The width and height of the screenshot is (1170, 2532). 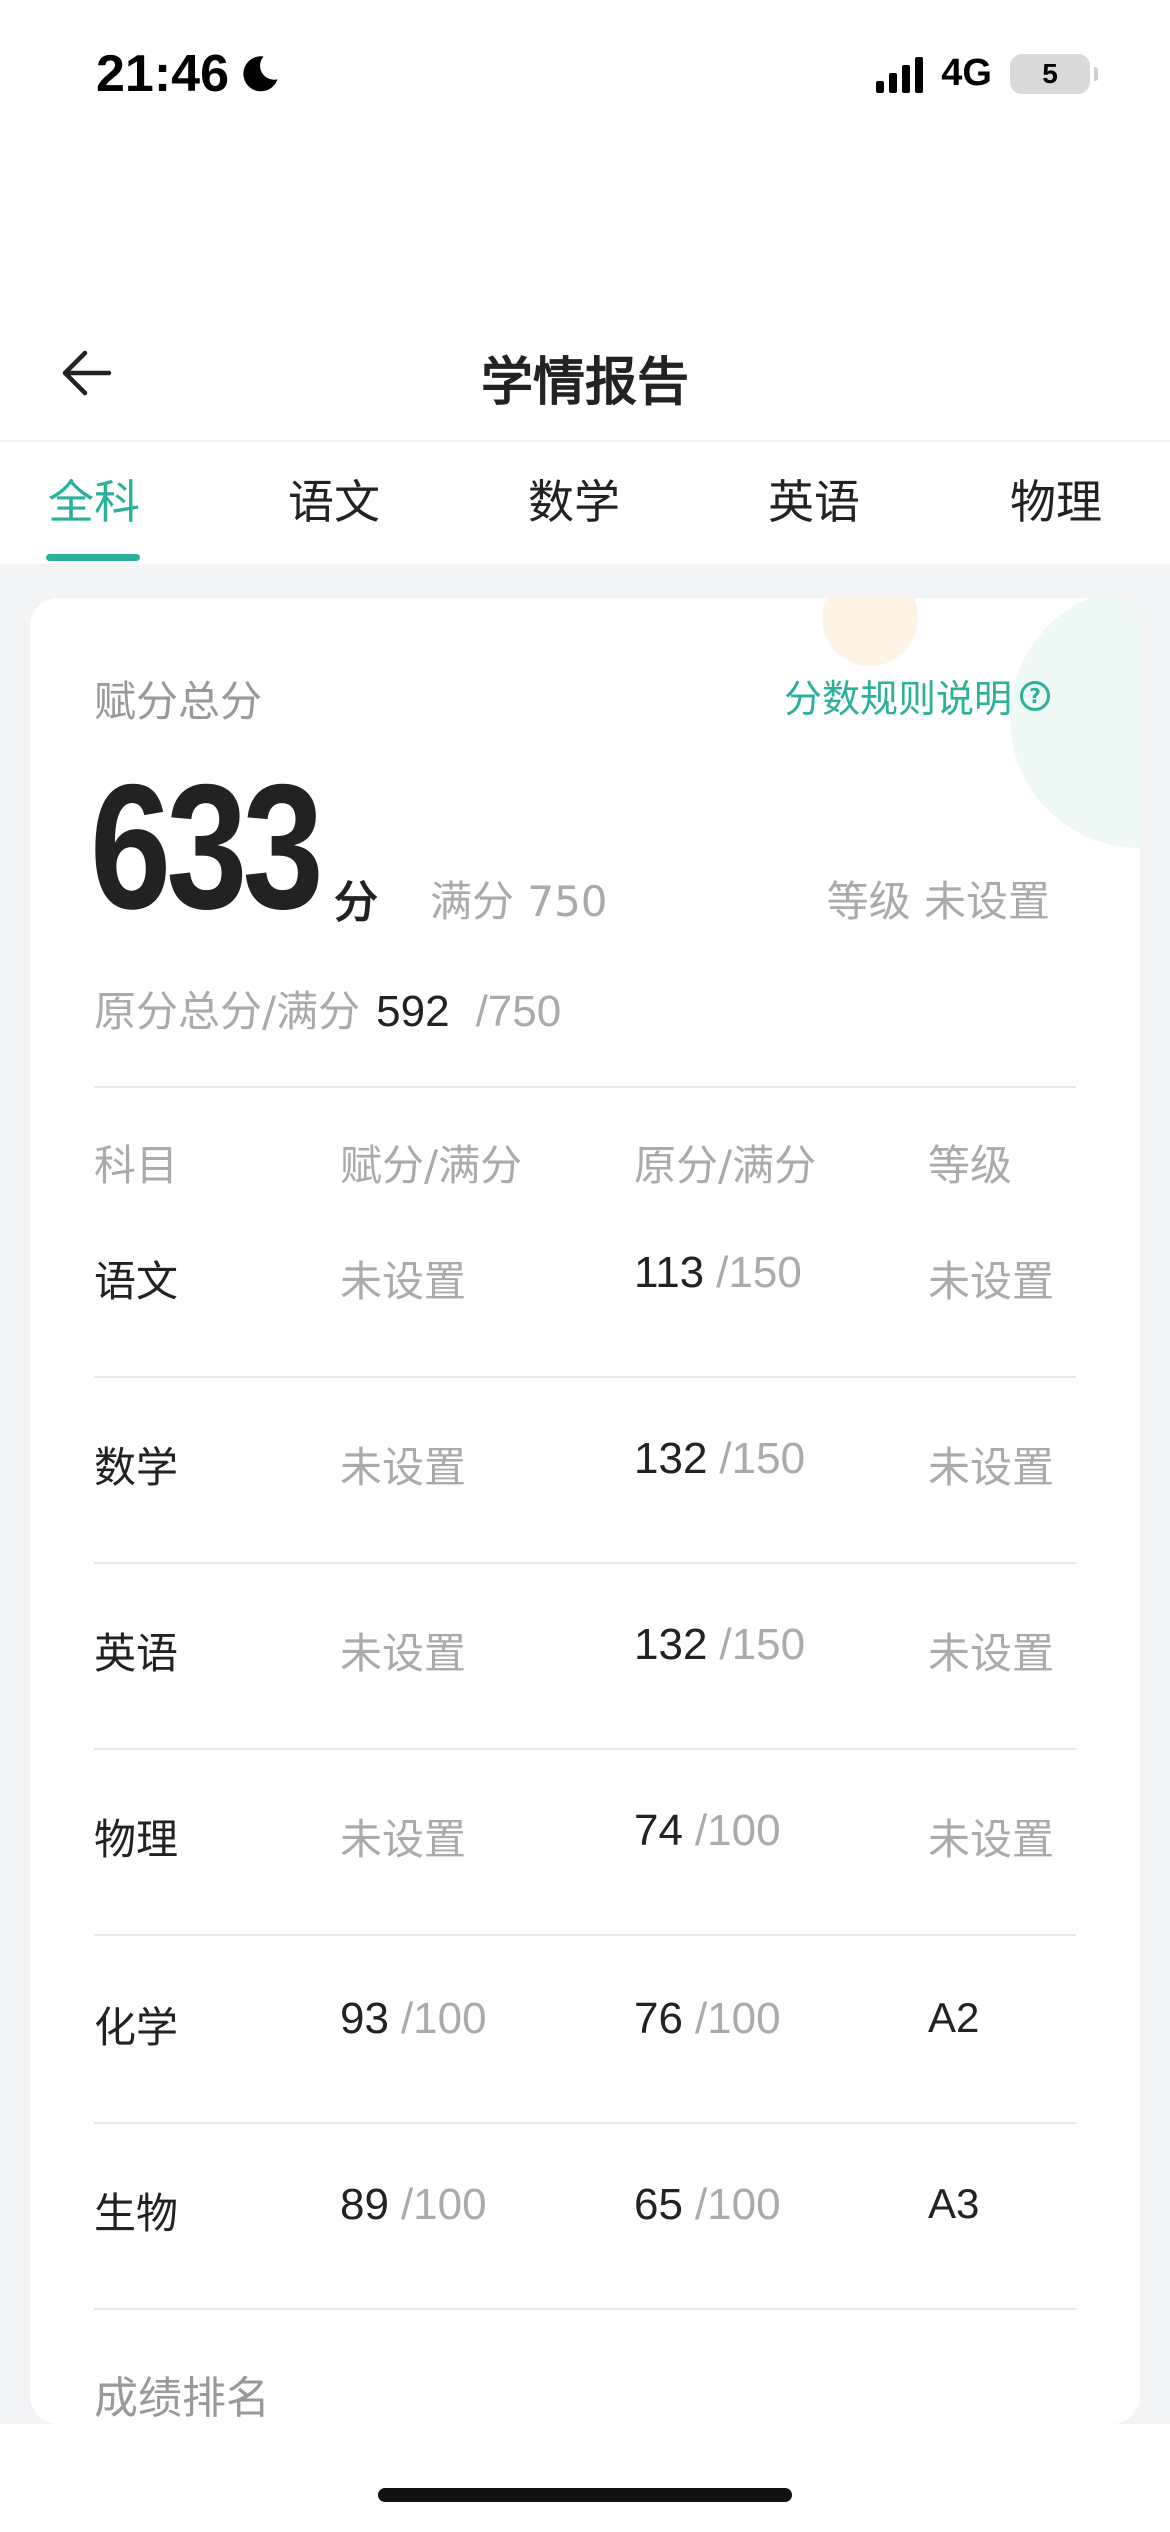 I want to click on raw-total: 原分总分/满分 592 /750, so click(x=327, y=1008).